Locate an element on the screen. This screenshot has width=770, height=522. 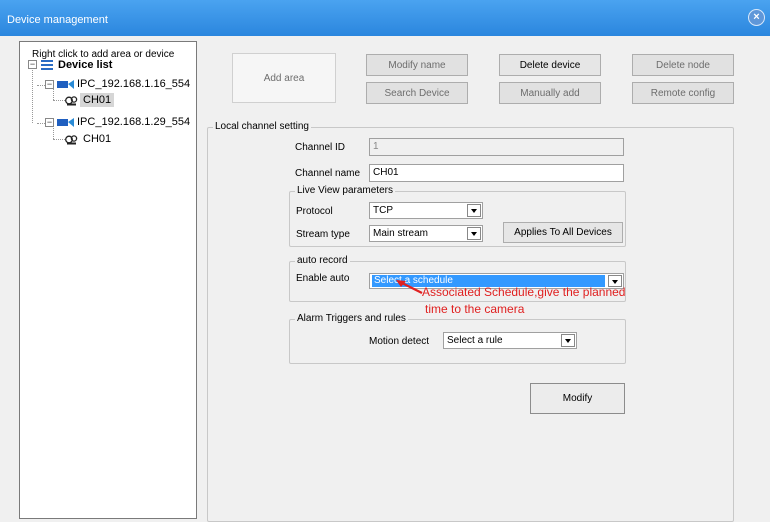
tree-channel-1: CH01 is located at coordinates (105, 100).